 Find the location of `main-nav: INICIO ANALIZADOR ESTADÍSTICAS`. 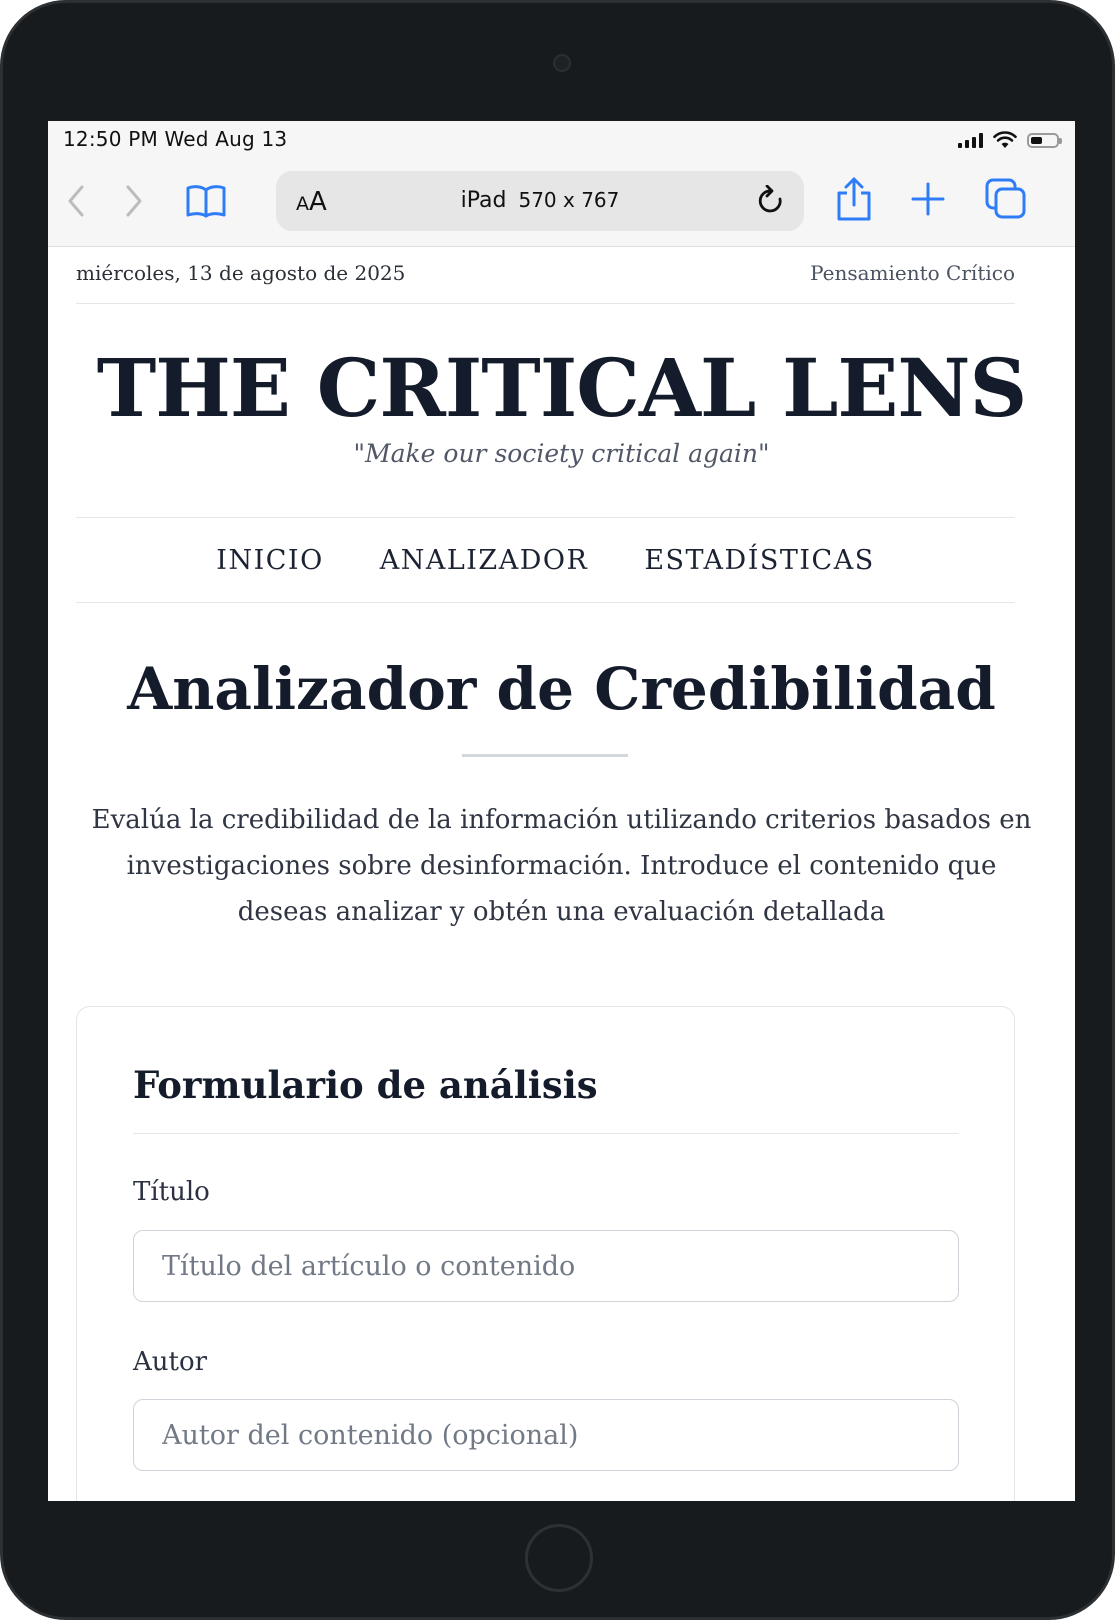

main-nav: INICIO ANALIZADOR ESTADÍSTICAS is located at coordinates (545, 560).